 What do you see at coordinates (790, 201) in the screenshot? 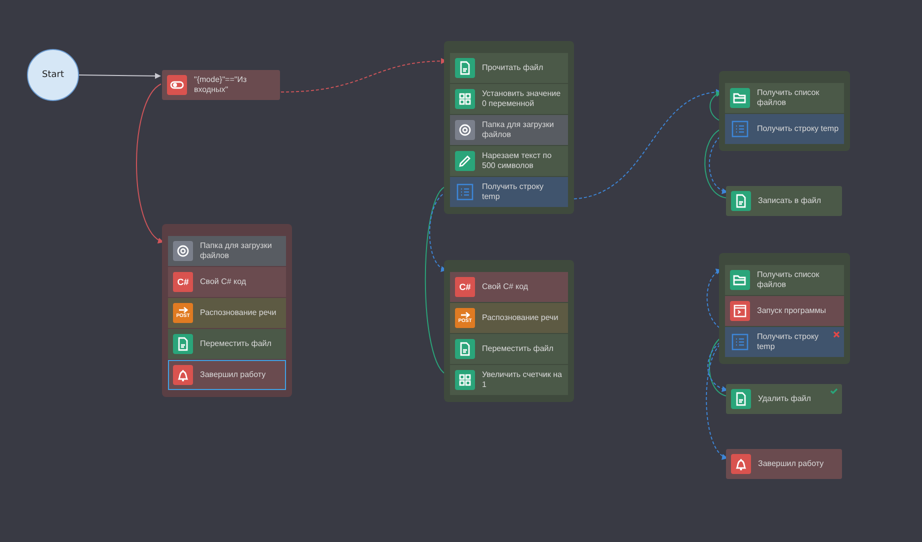
I see `node-label: Записать в файл` at bounding box center [790, 201].